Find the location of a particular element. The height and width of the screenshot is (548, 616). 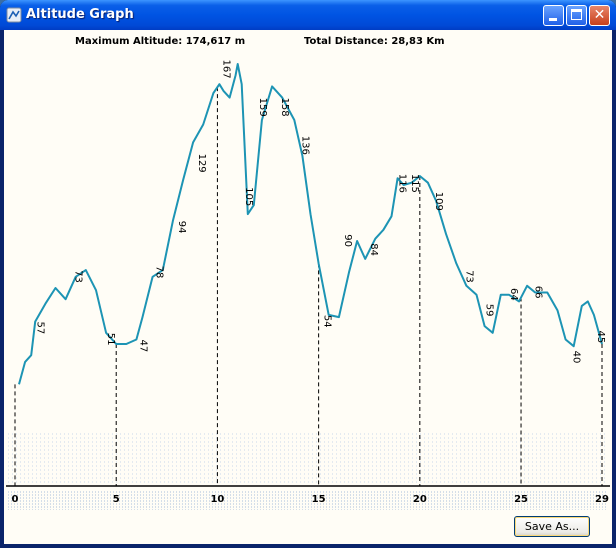

altitude-data-label: 115 is located at coordinates (414, 183).